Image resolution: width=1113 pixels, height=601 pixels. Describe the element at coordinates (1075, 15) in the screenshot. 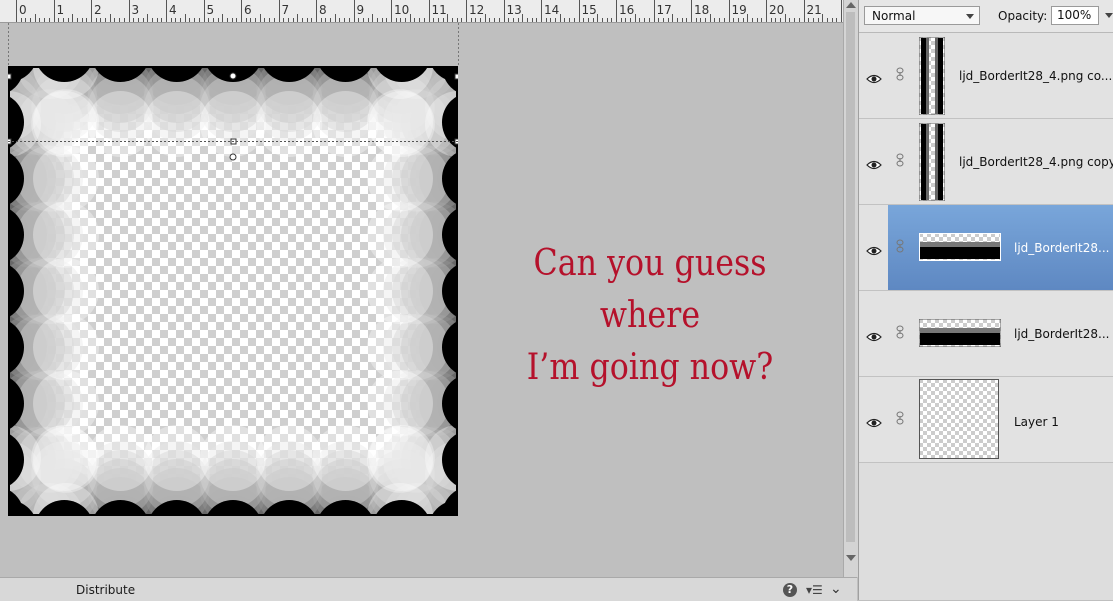

I see `opacity-input: 100%` at that location.